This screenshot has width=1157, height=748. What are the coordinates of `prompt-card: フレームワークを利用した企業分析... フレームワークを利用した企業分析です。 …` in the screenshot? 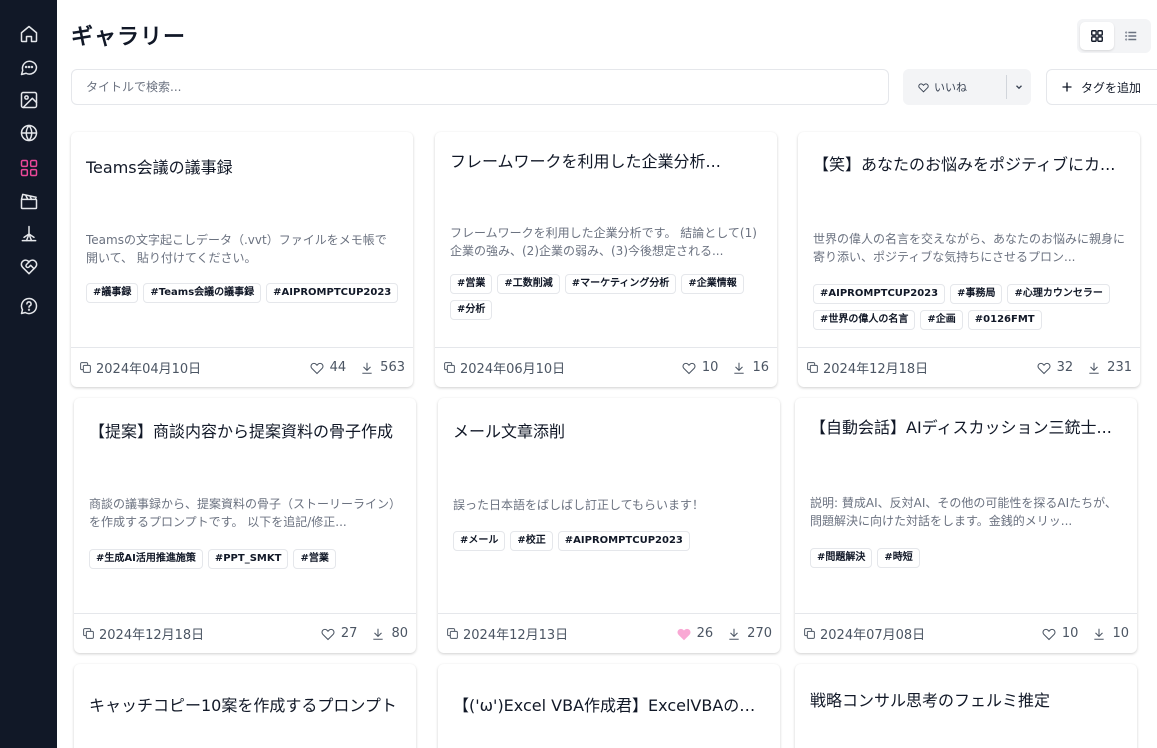 It's located at (606, 259).